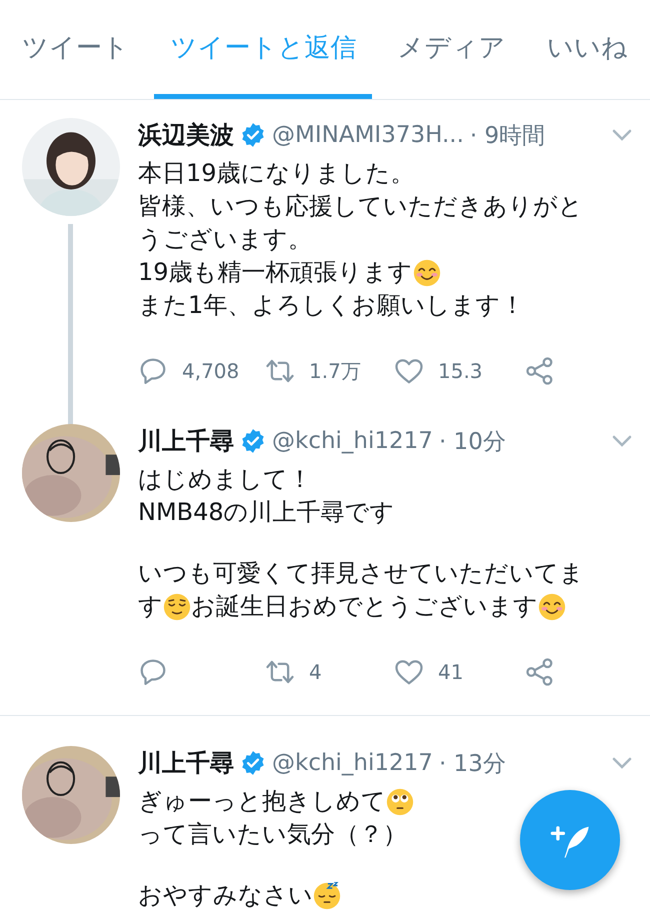 The image size is (650, 919). Describe the element at coordinates (587, 49) in the screenshot. I see `tab: いいね` at that location.